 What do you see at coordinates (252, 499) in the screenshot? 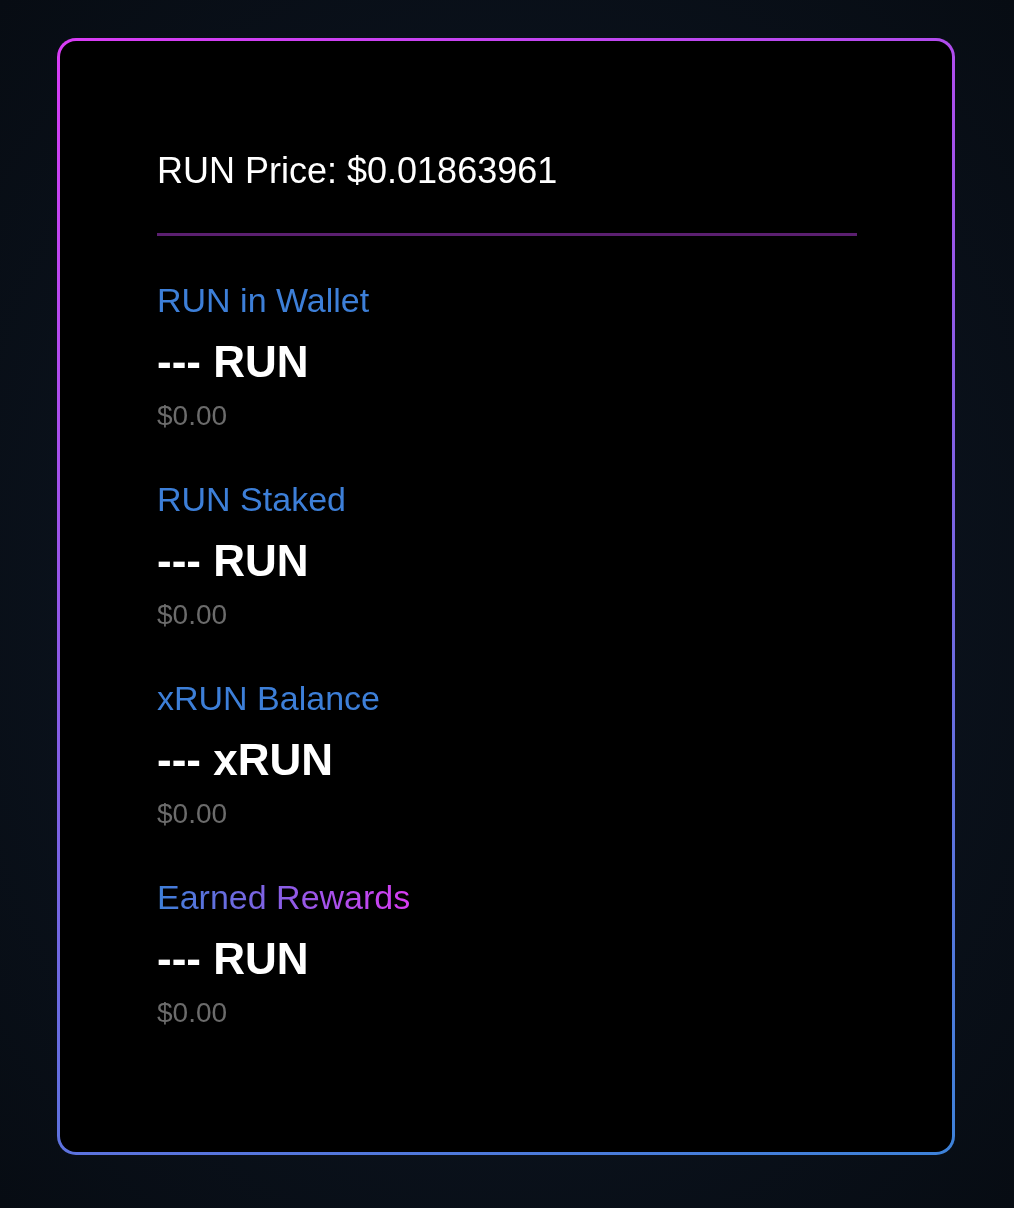
I see `stat-label: RUN Staked` at bounding box center [252, 499].